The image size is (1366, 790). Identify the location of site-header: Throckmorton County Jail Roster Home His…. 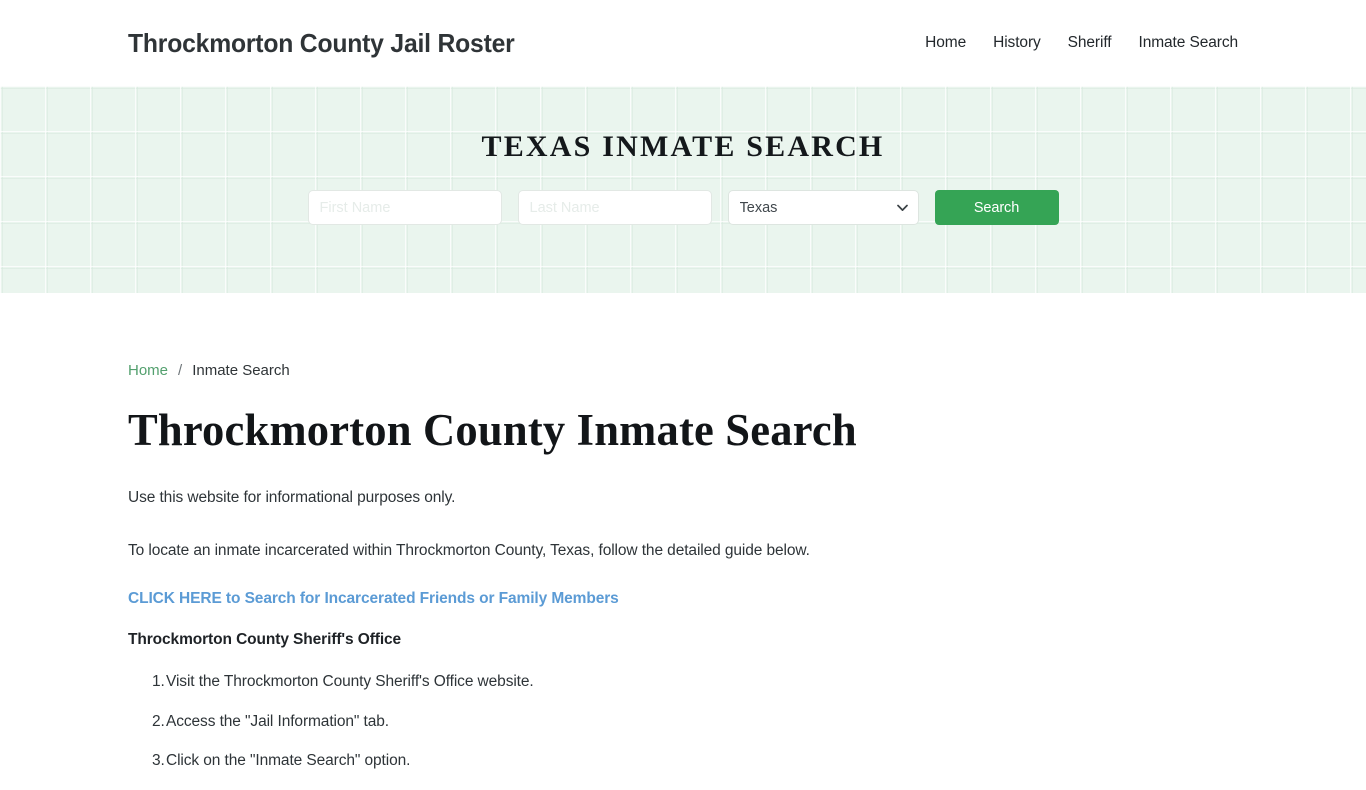
(683, 43).